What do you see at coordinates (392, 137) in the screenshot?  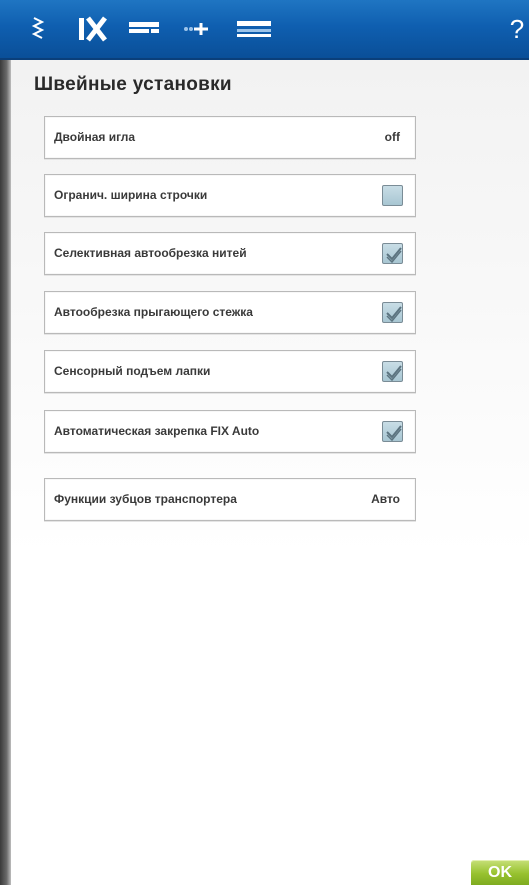 I see `setting-value: off` at bounding box center [392, 137].